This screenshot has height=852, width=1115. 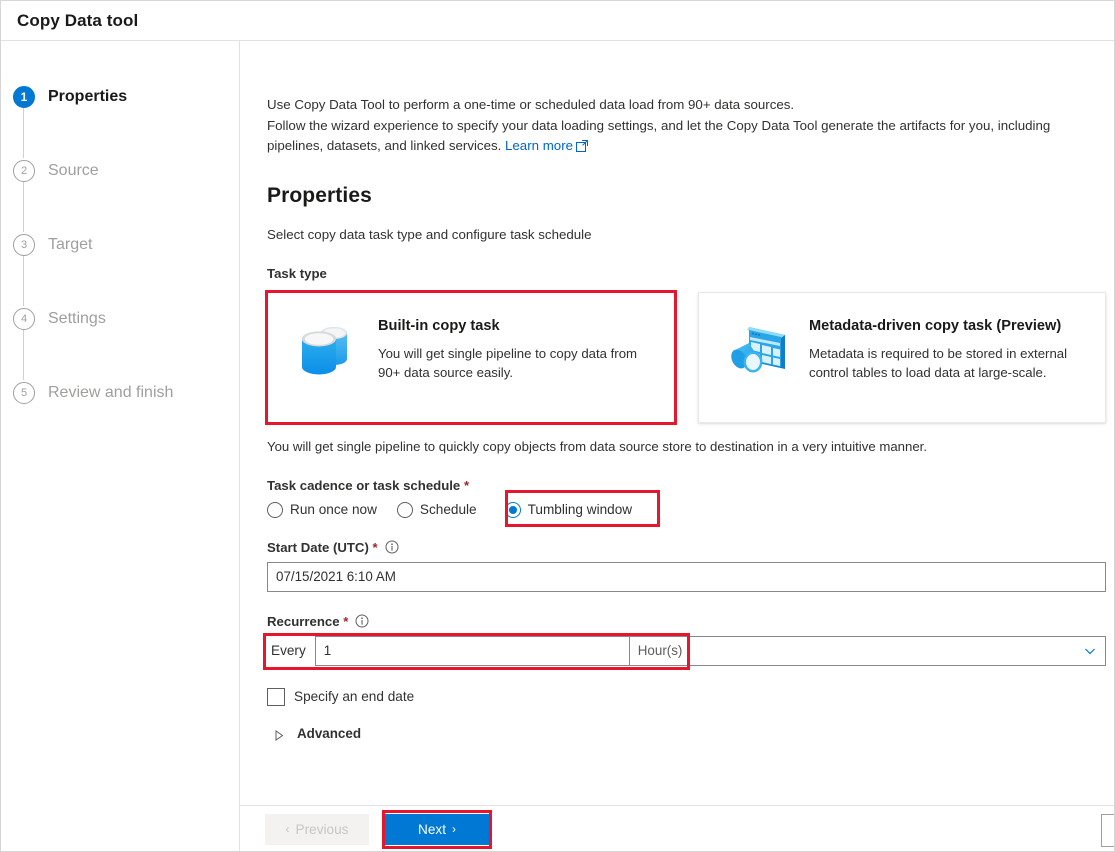 What do you see at coordinates (318, 547) in the screenshot?
I see `start-date-label-text: Start Date (UTC)` at bounding box center [318, 547].